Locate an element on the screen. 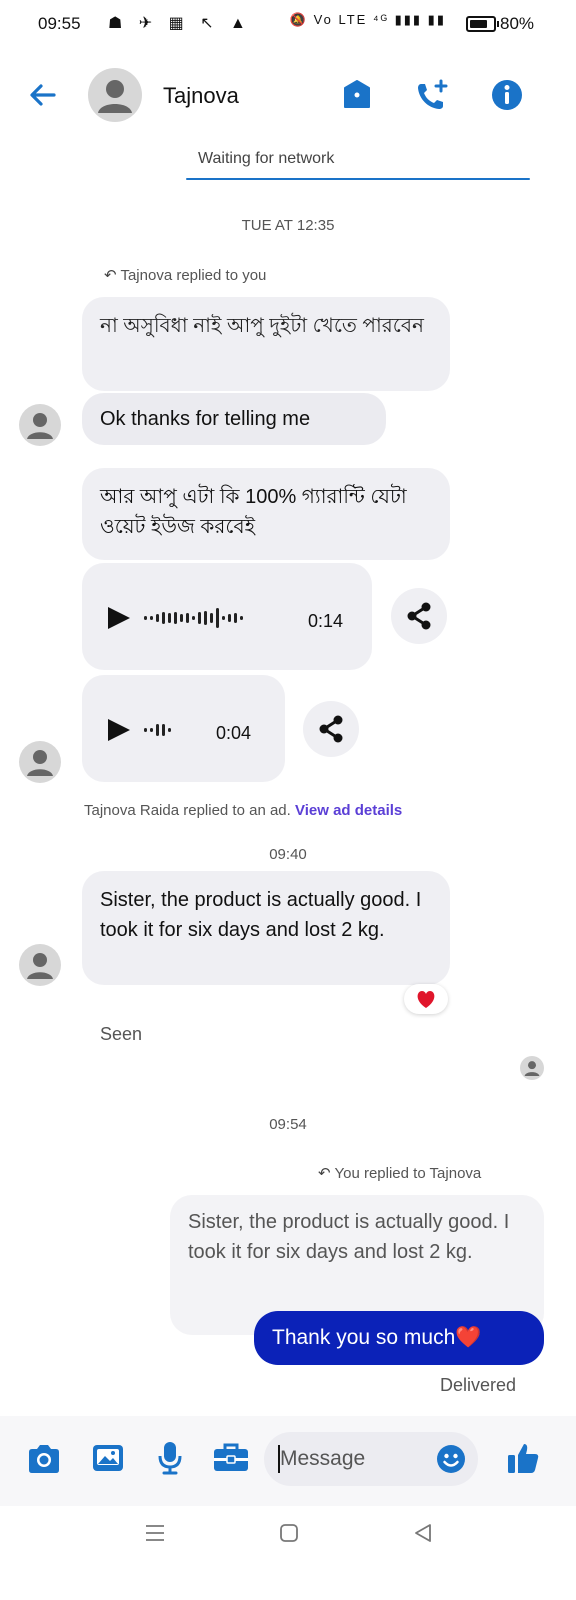 The image size is (576, 1600). reply-note-text: Tajnova replied to you is located at coordinates (193, 275).